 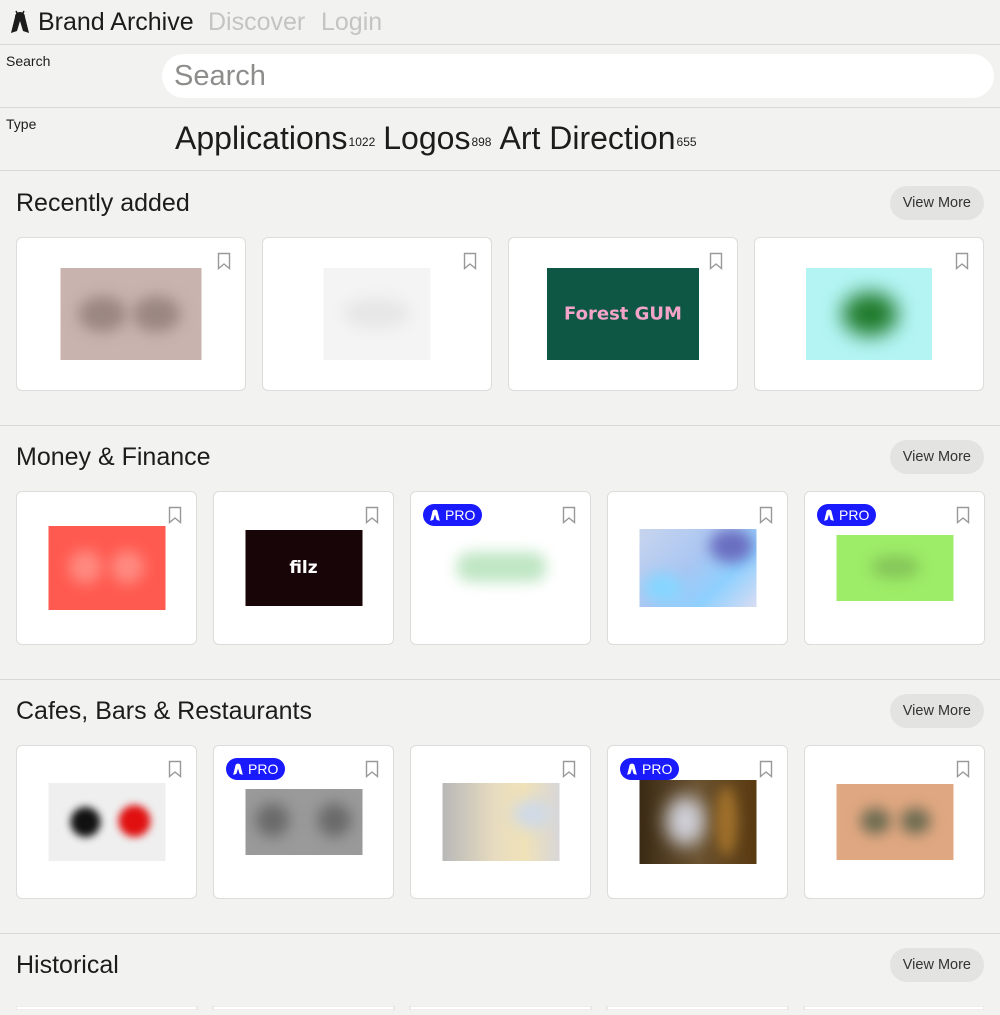 I want to click on search-label: Search, so click(x=28, y=61).